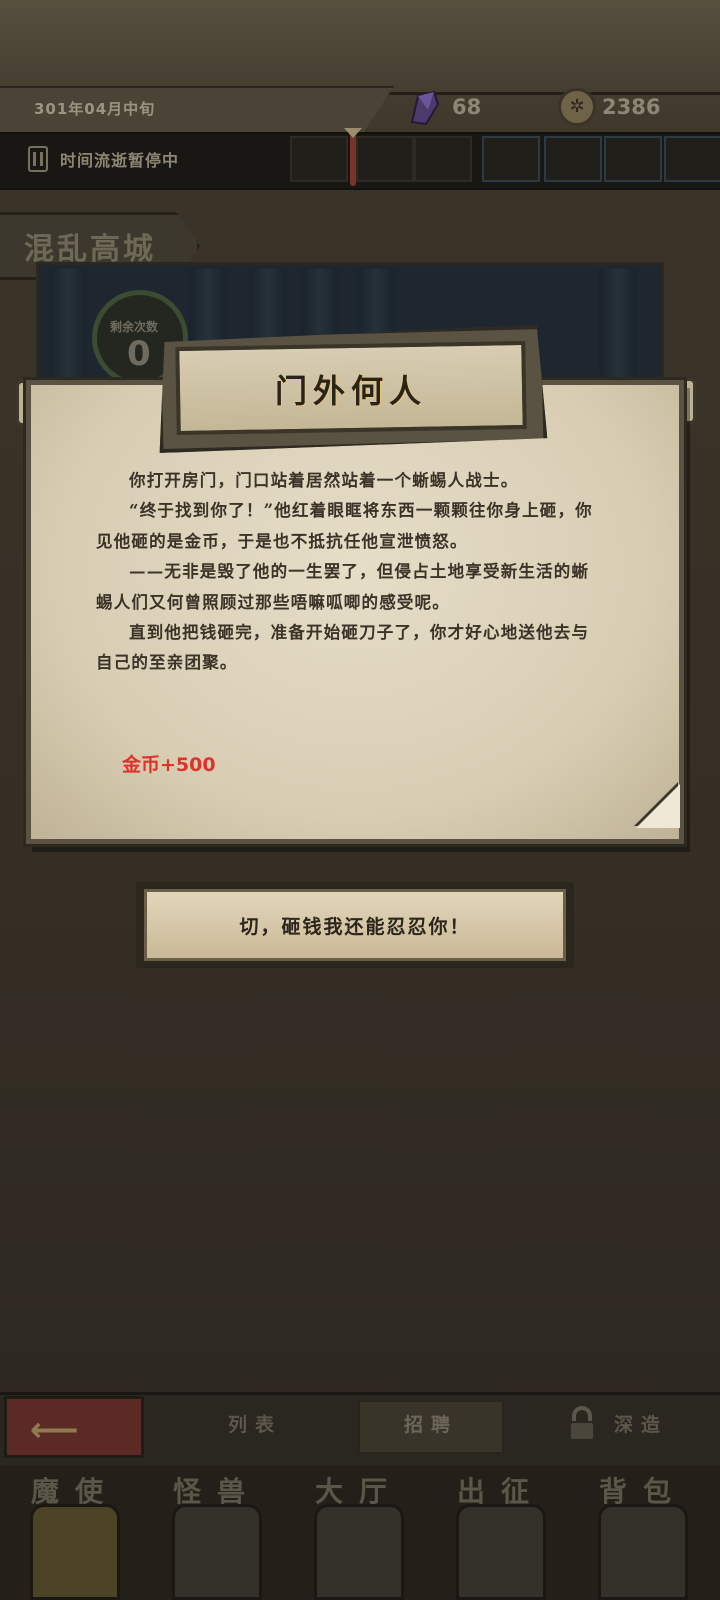 The width and height of the screenshot is (720, 1600). What do you see at coordinates (255, 1423) in the screenshot?
I see `tab-list: 列表` at bounding box center [255, 1423].